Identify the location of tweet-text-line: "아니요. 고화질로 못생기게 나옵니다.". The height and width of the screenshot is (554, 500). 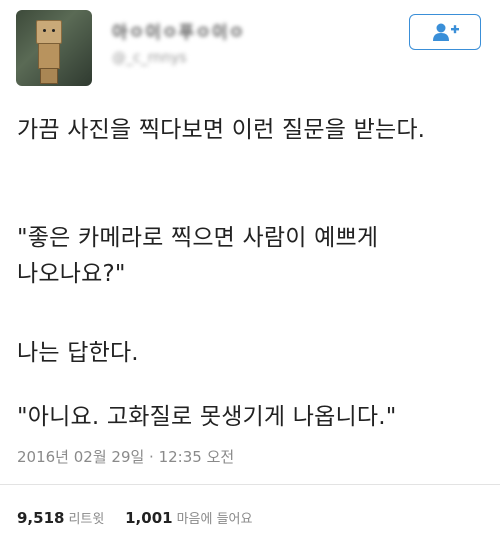
(207, 417).